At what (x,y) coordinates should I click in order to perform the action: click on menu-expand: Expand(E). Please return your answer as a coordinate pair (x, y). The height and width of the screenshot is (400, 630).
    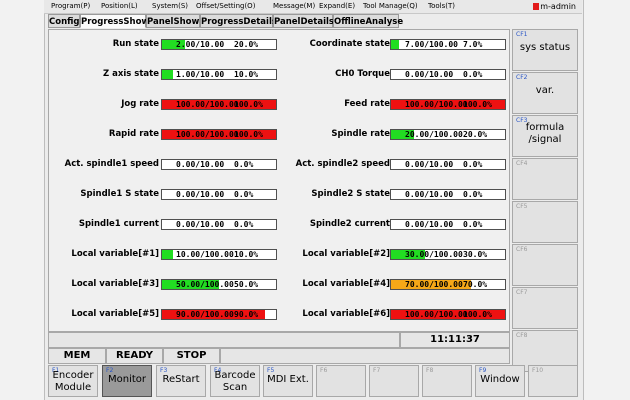
    Looking at the image, I should click on (337, 6).